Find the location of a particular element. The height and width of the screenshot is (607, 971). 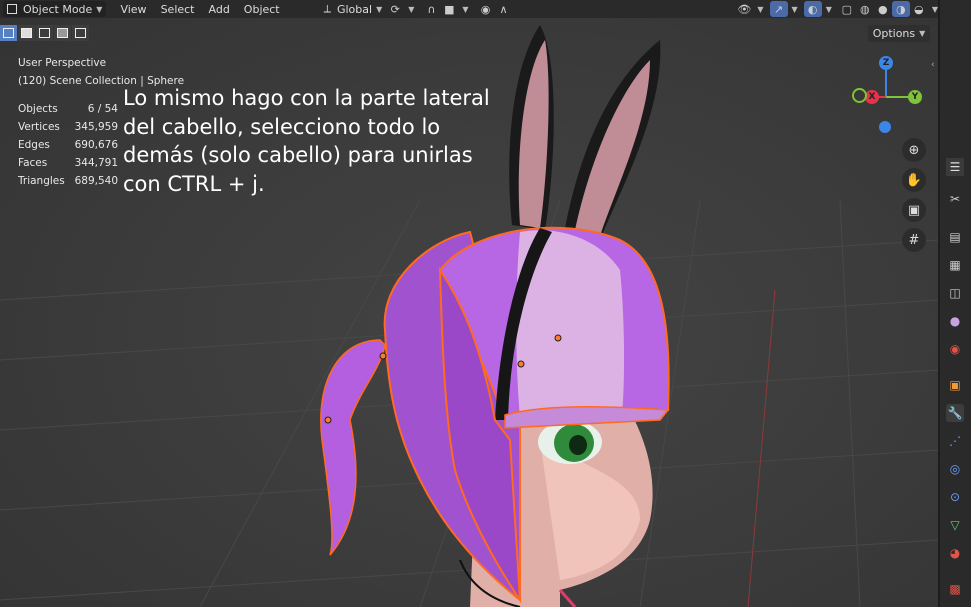

orientation-dropdown: ⟂ Global ▼ is located at coordinates (353, 9).